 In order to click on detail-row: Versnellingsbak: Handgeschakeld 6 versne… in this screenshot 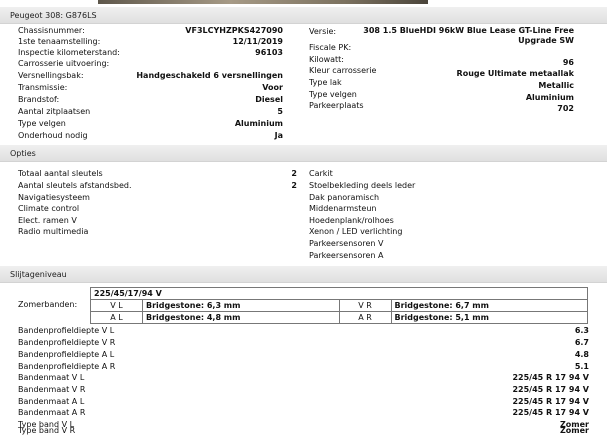, I will do `click(150, 75)`.